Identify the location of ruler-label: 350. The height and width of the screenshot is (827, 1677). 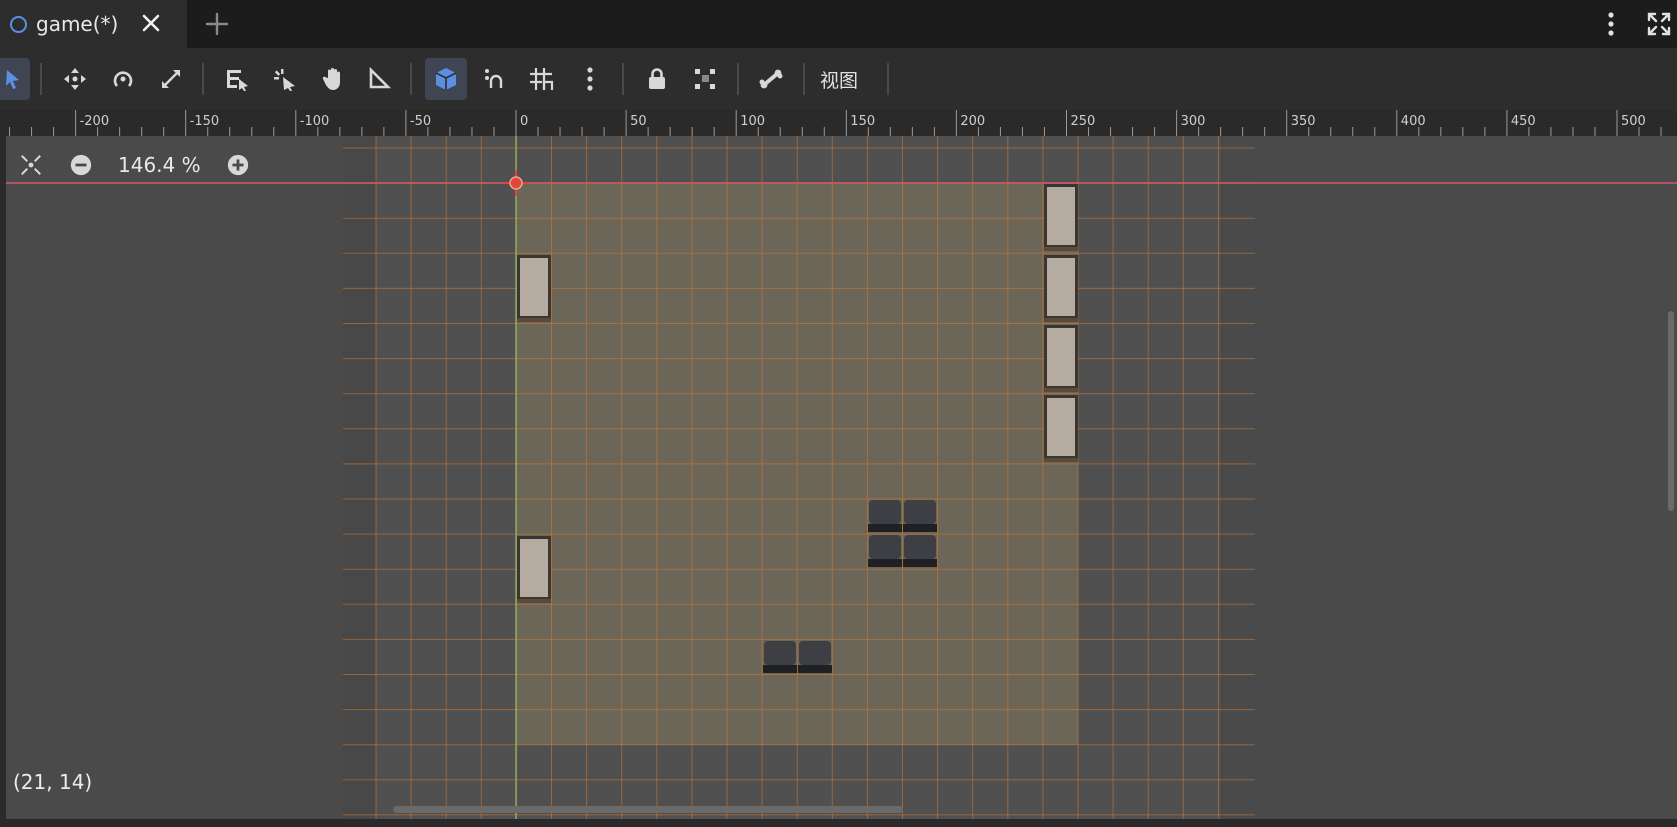
(1303, 121).